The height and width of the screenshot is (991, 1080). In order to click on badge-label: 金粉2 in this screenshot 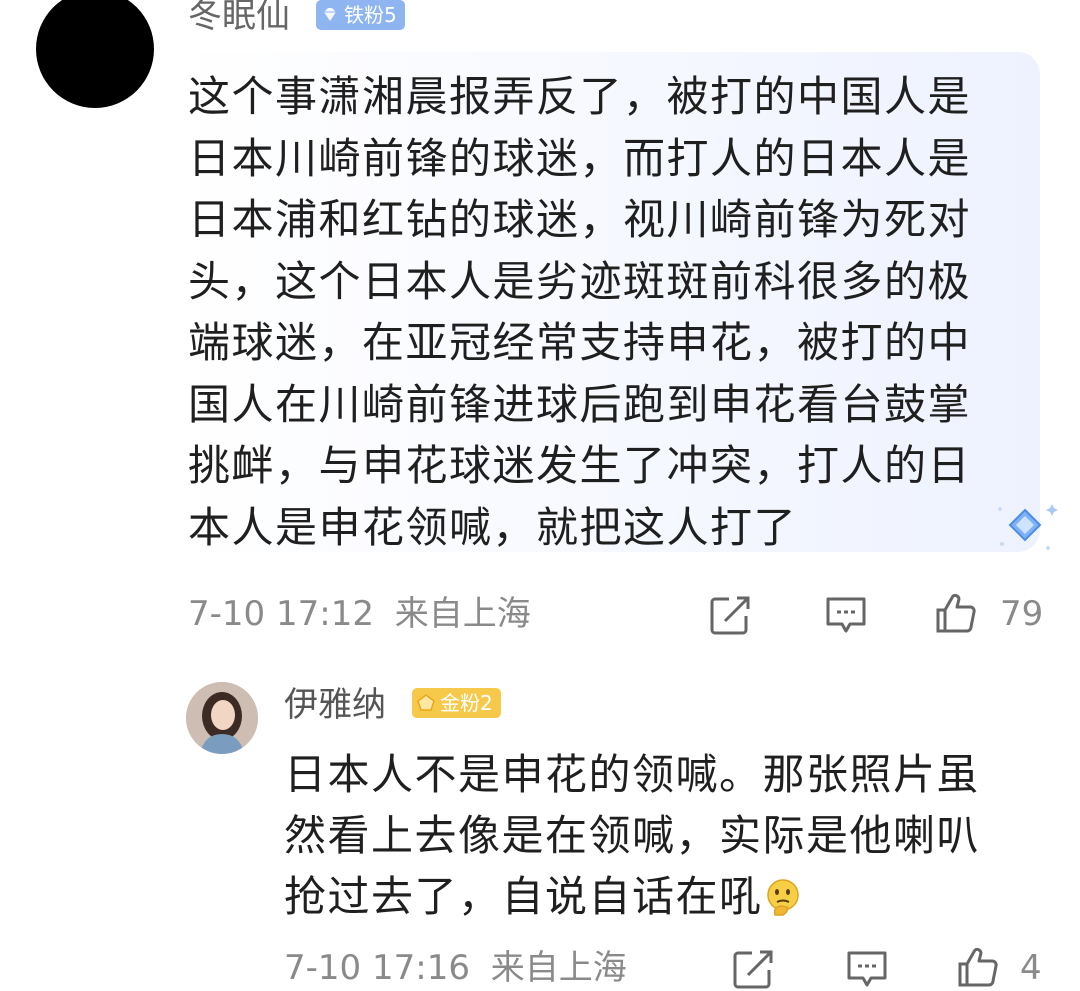, I will do `click(466, 703)`.